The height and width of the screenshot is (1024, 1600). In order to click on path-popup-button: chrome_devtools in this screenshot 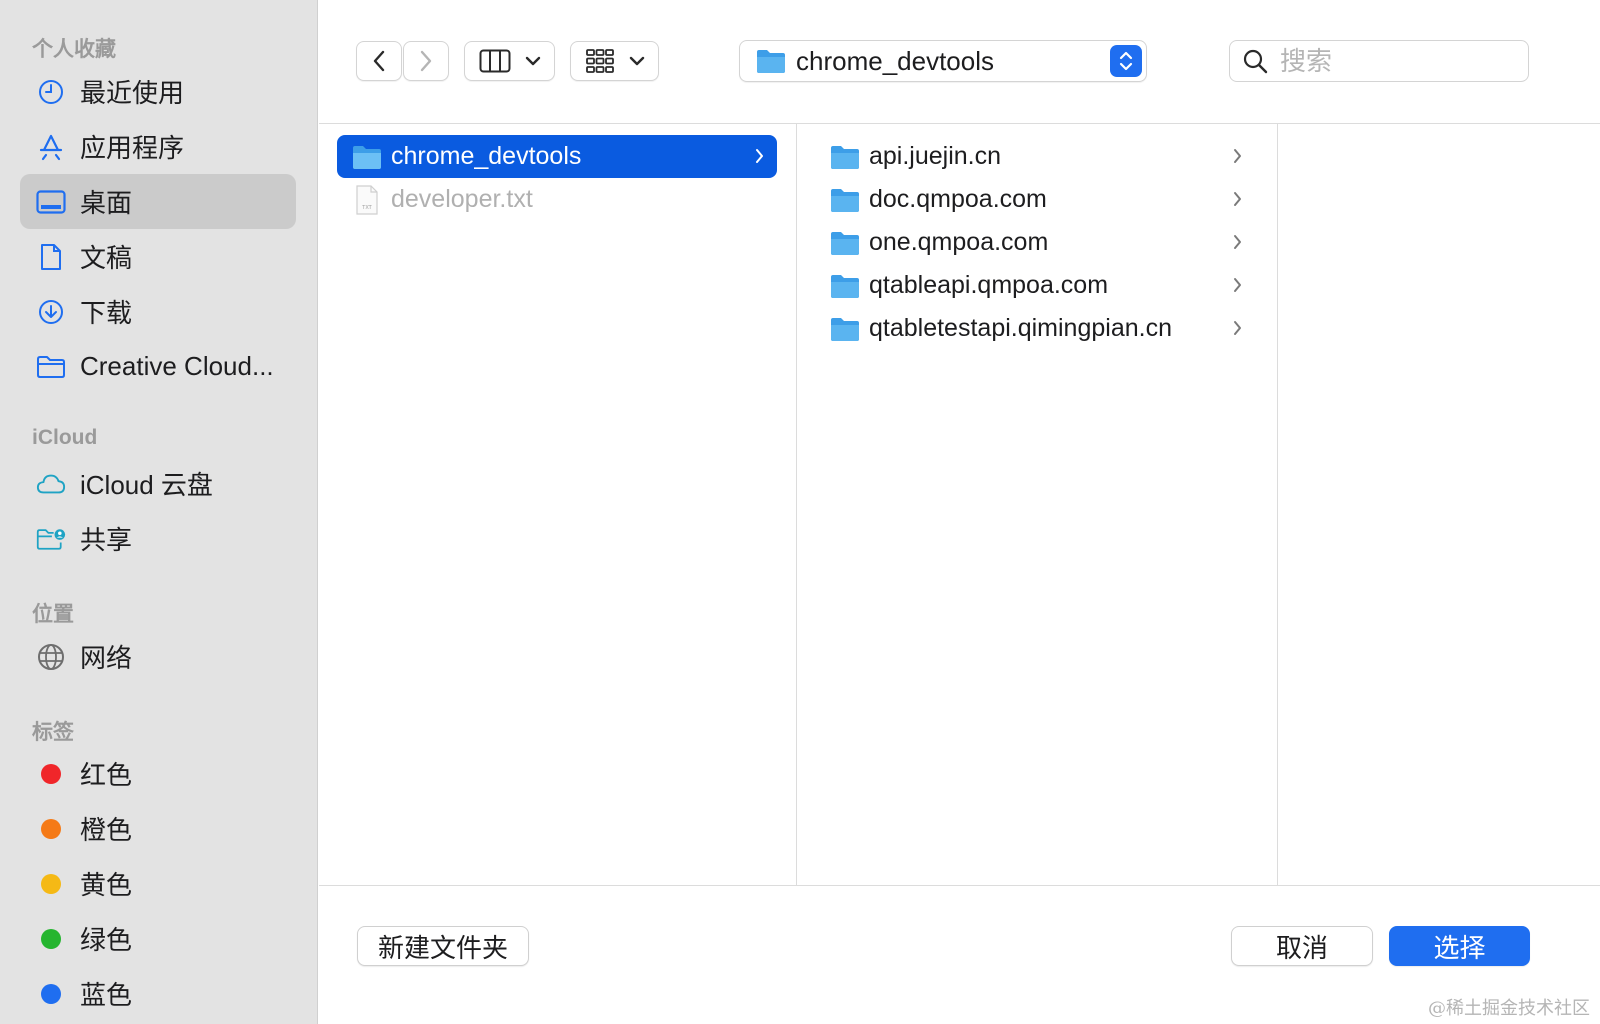, I will do `click(943, 61)`.